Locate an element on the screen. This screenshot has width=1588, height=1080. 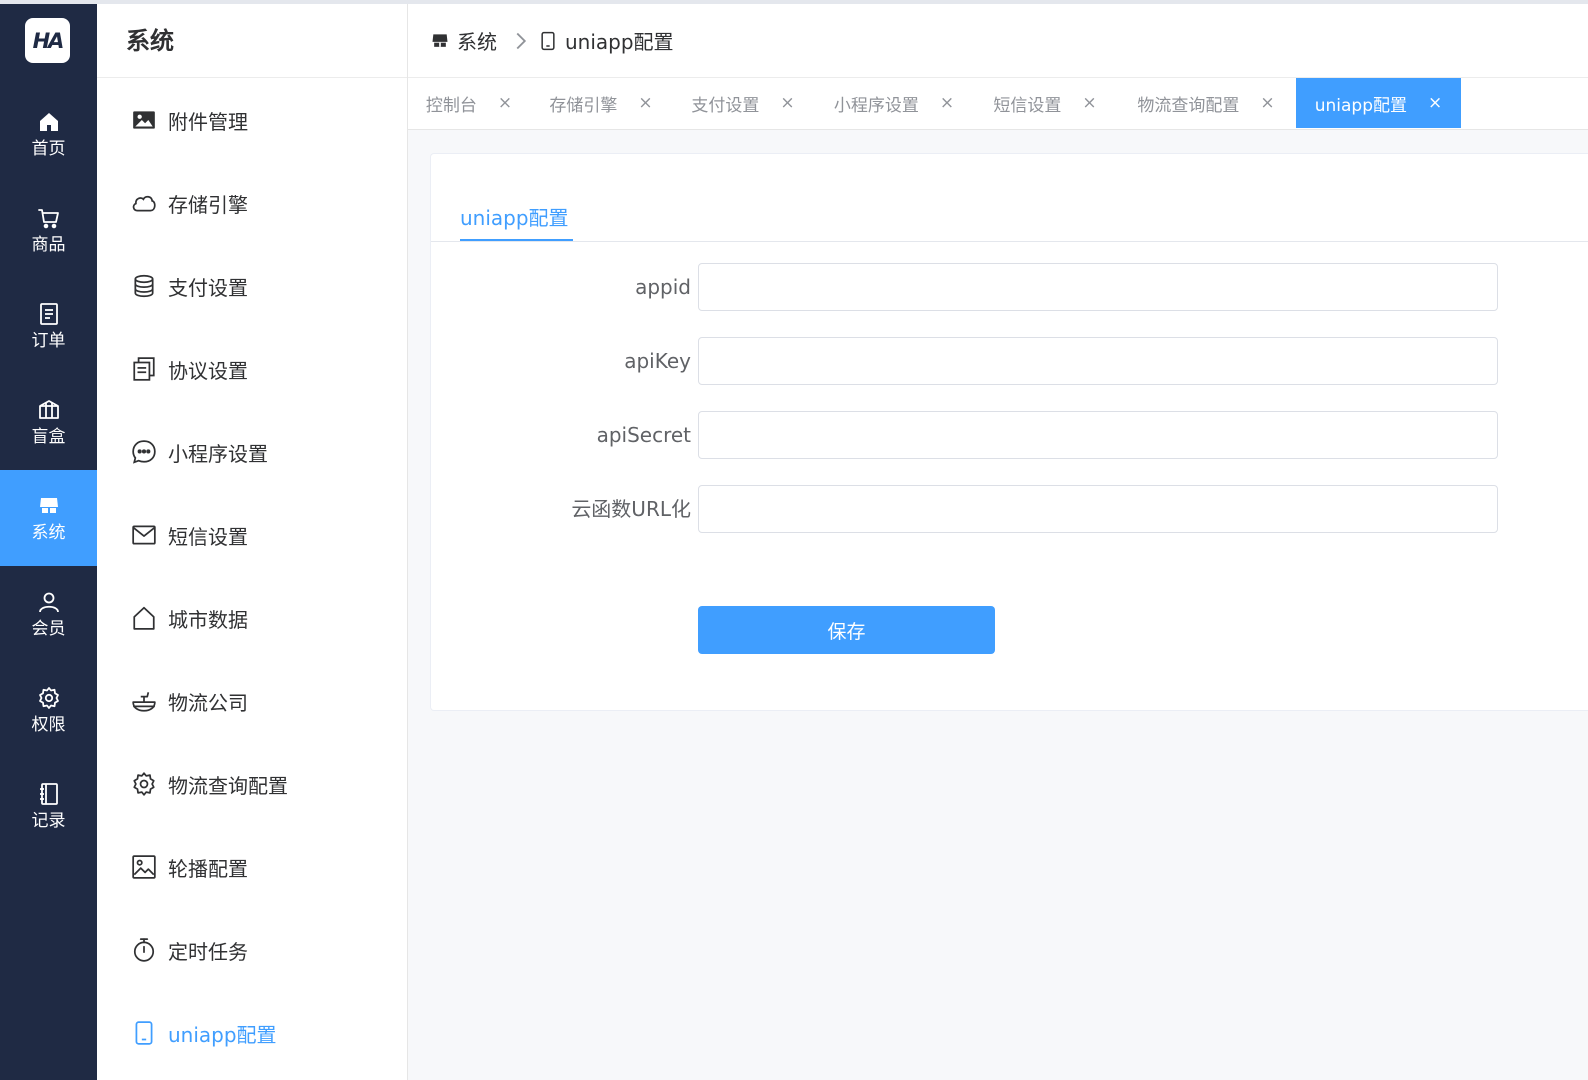
tab-label: uniapp配置 is located at coordinates (1361, 105).